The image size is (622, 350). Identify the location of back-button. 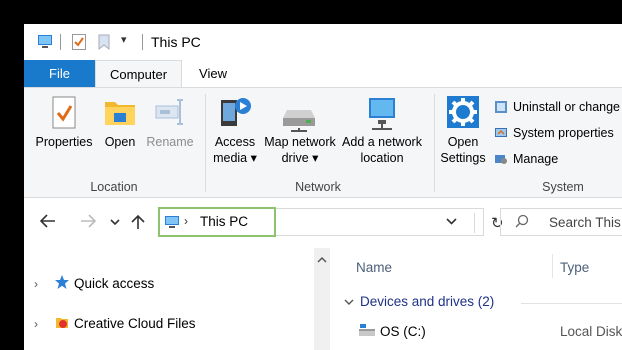
(47, 223).